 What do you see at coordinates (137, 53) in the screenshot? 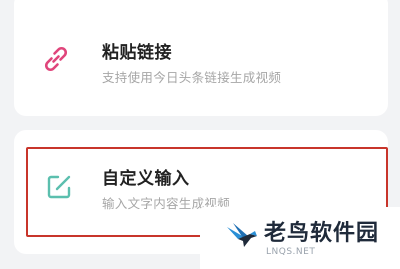
I see `paste-link-title: 粘贴链接` at bounding box center [137, 53].